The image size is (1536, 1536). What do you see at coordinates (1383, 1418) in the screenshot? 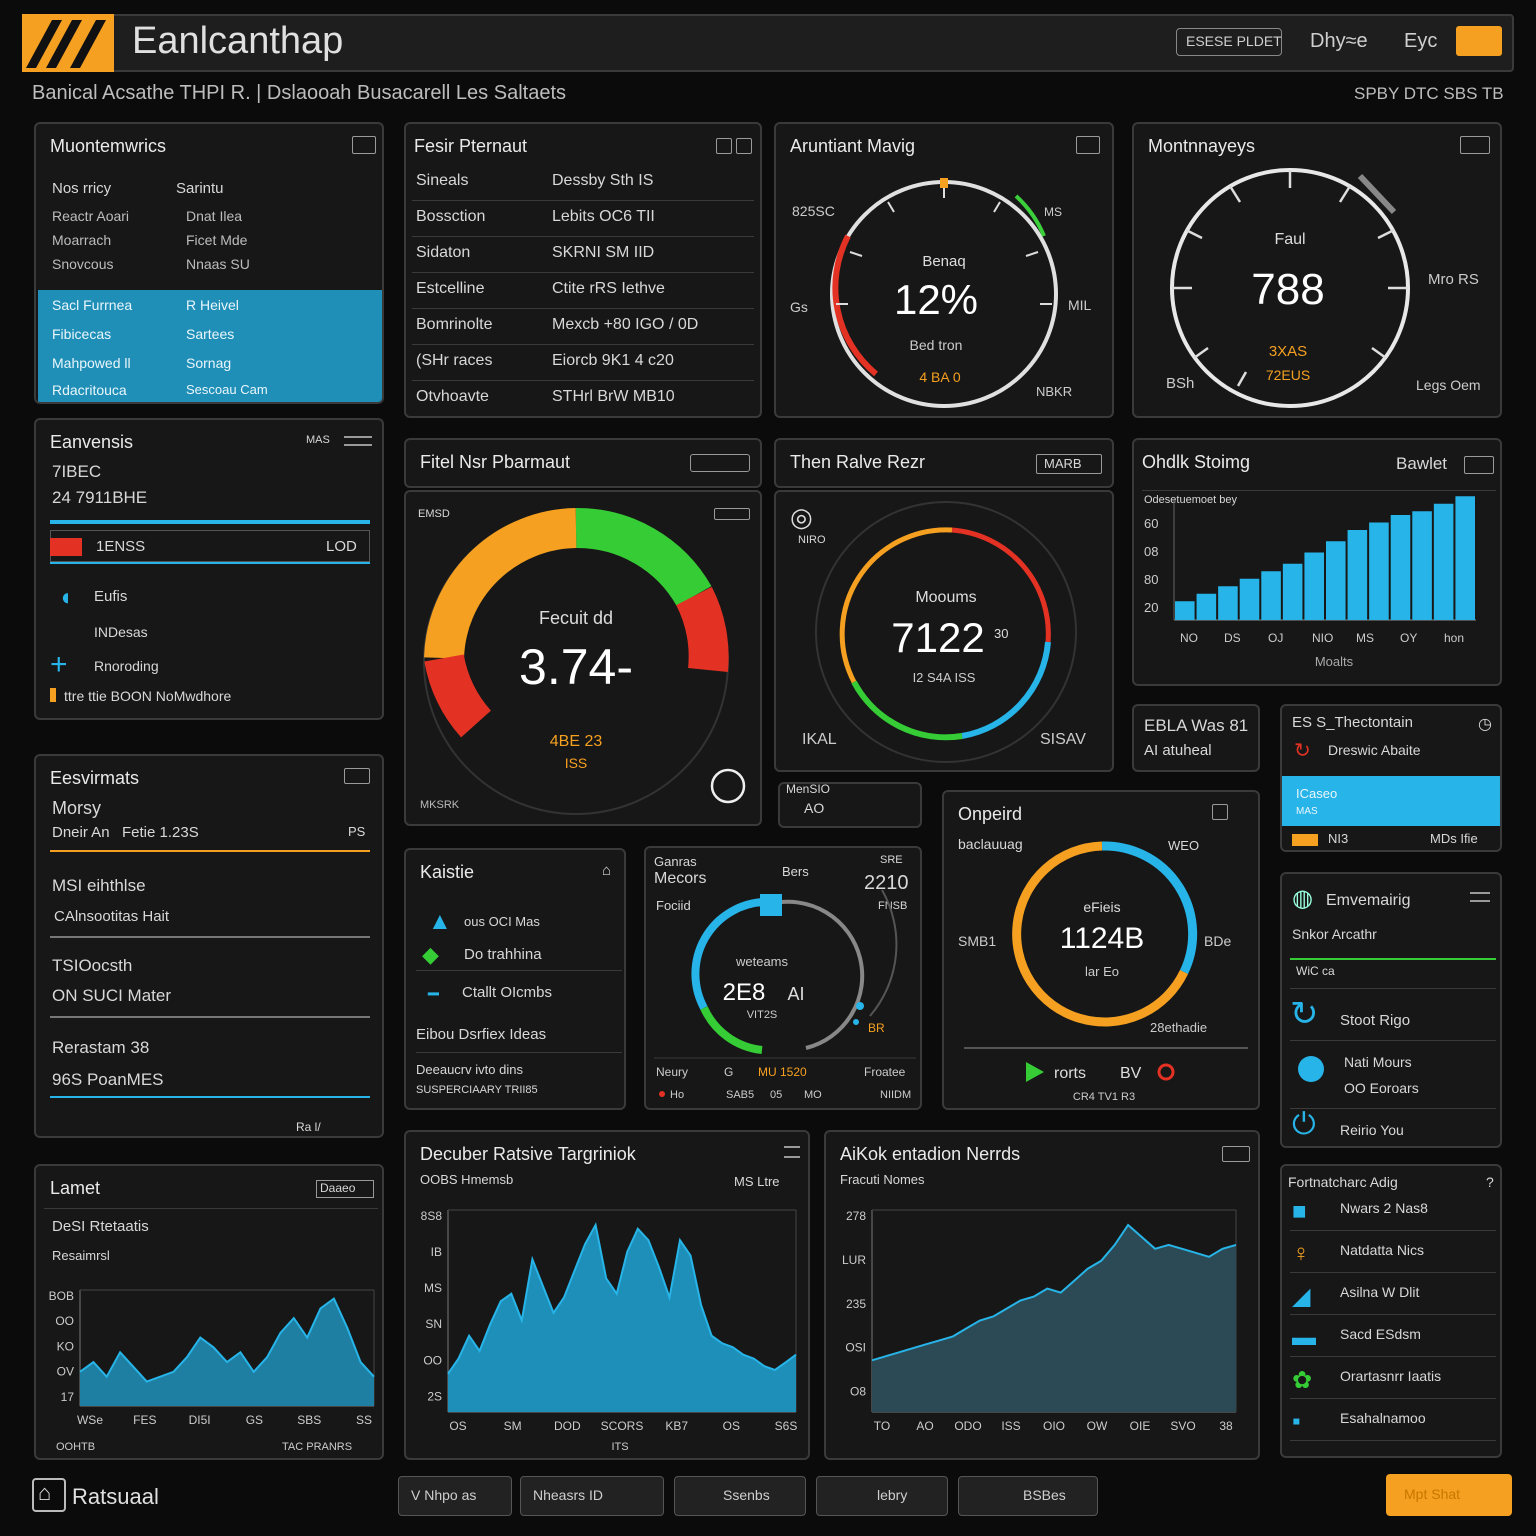
I see `list-item: Esahalnamoo` at bounding box center [1383, 1418].